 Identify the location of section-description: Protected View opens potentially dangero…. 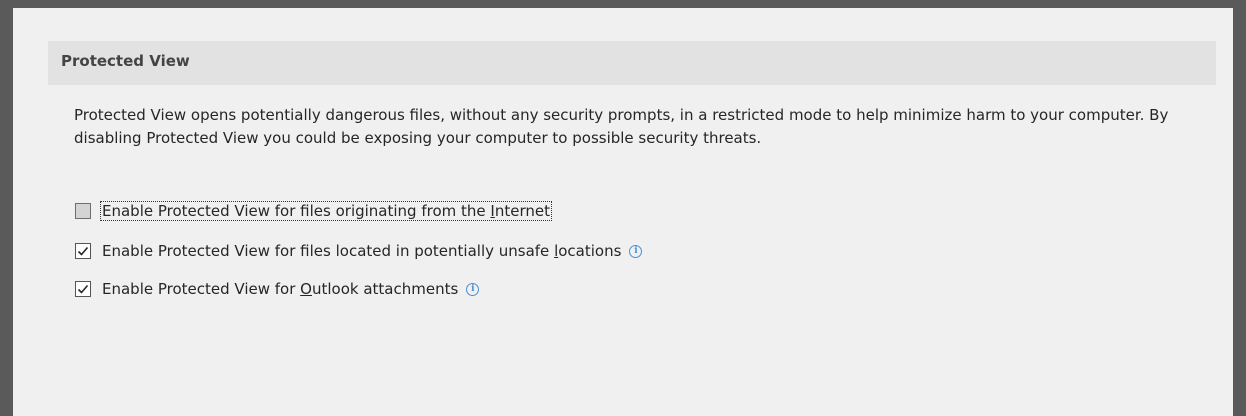
(621, 126).